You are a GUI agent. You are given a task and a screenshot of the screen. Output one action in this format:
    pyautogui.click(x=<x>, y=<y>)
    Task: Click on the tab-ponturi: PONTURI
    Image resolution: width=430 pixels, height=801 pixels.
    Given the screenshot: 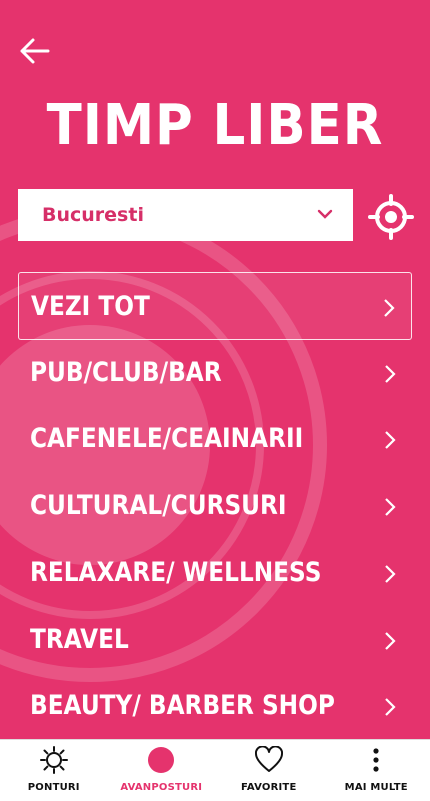 What is the action you would take?
    pyautogui.click(x=54, y=770)
    